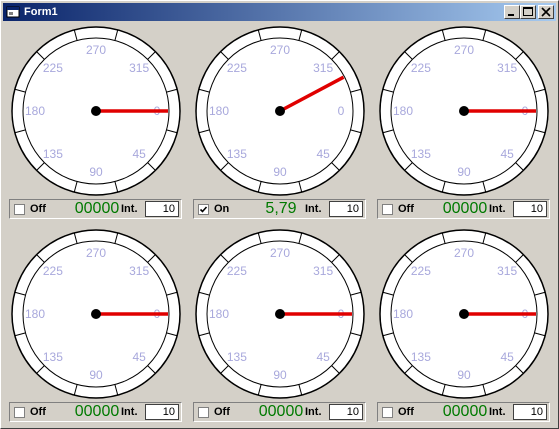  I want to click on gauge-6: 27031504590135180225, so click(464, 314).